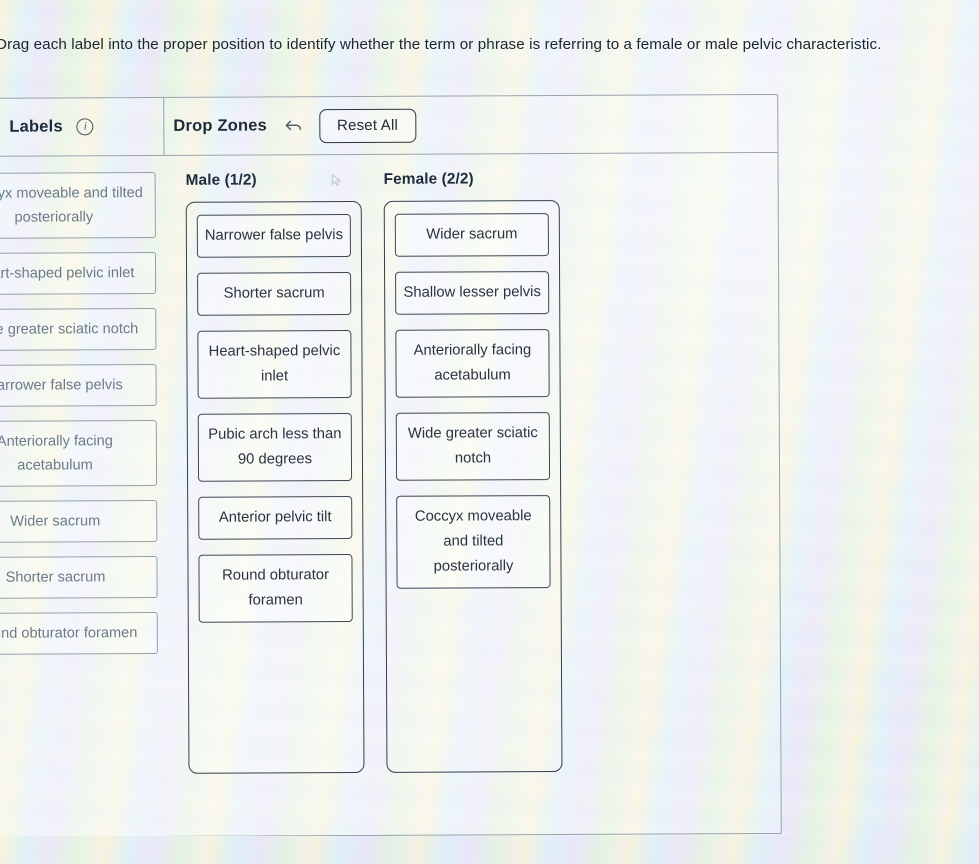  What do you see at coordinates (274, 364) in the screenshot?
I see `dropped-chip: Heart-shaped pelvic inlet` at bounding box center [274, 364].